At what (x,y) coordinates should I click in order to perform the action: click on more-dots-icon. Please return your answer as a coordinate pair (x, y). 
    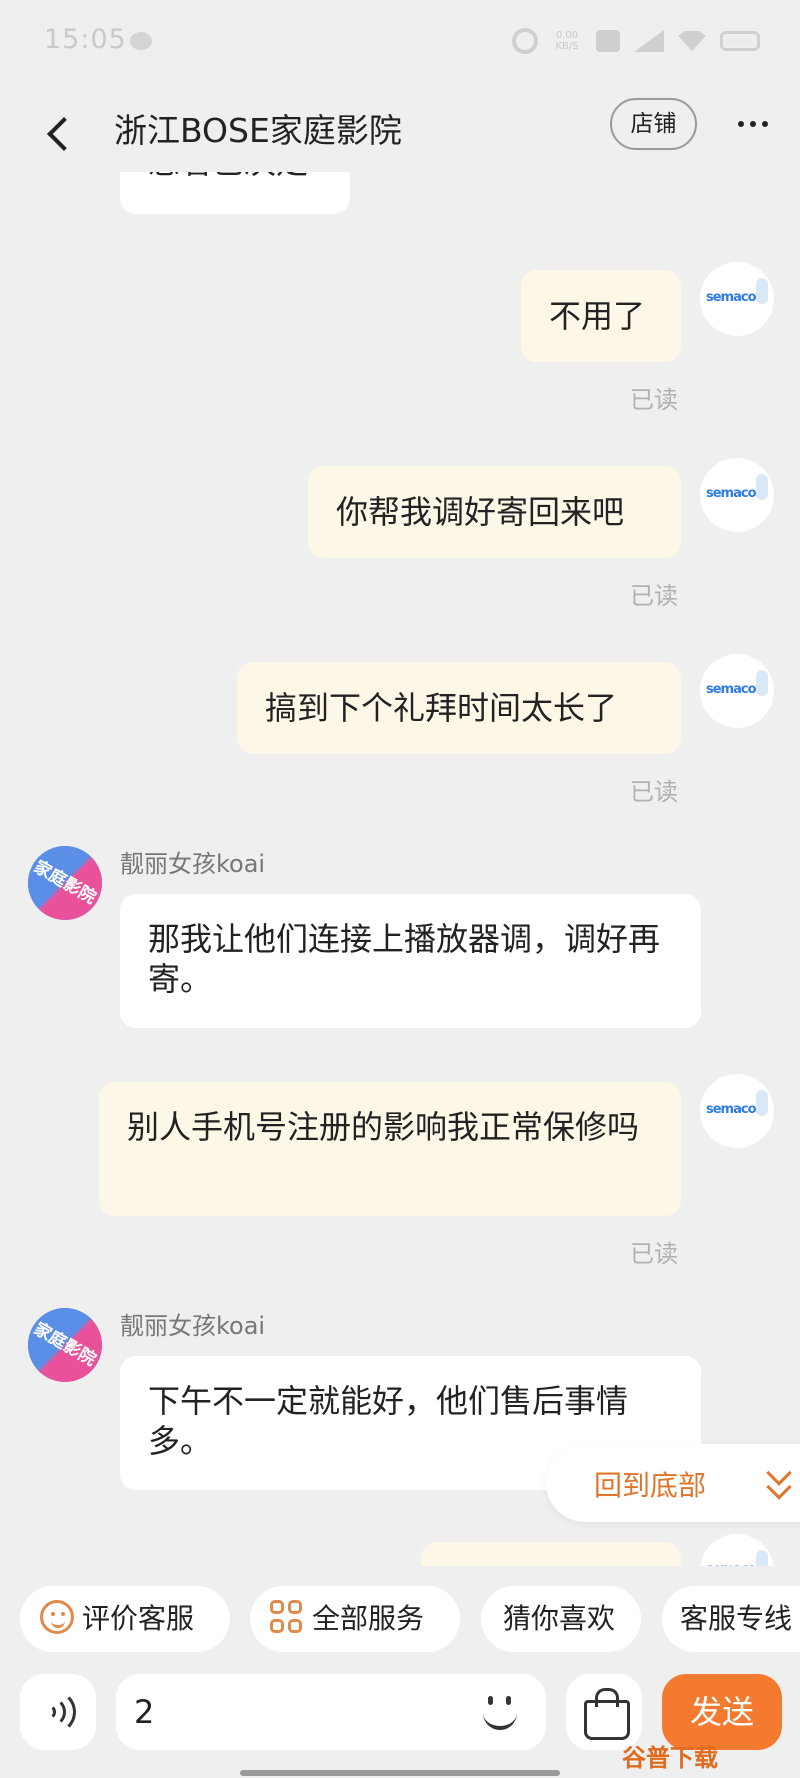
    Looking at the image, I should click on (741, 124).